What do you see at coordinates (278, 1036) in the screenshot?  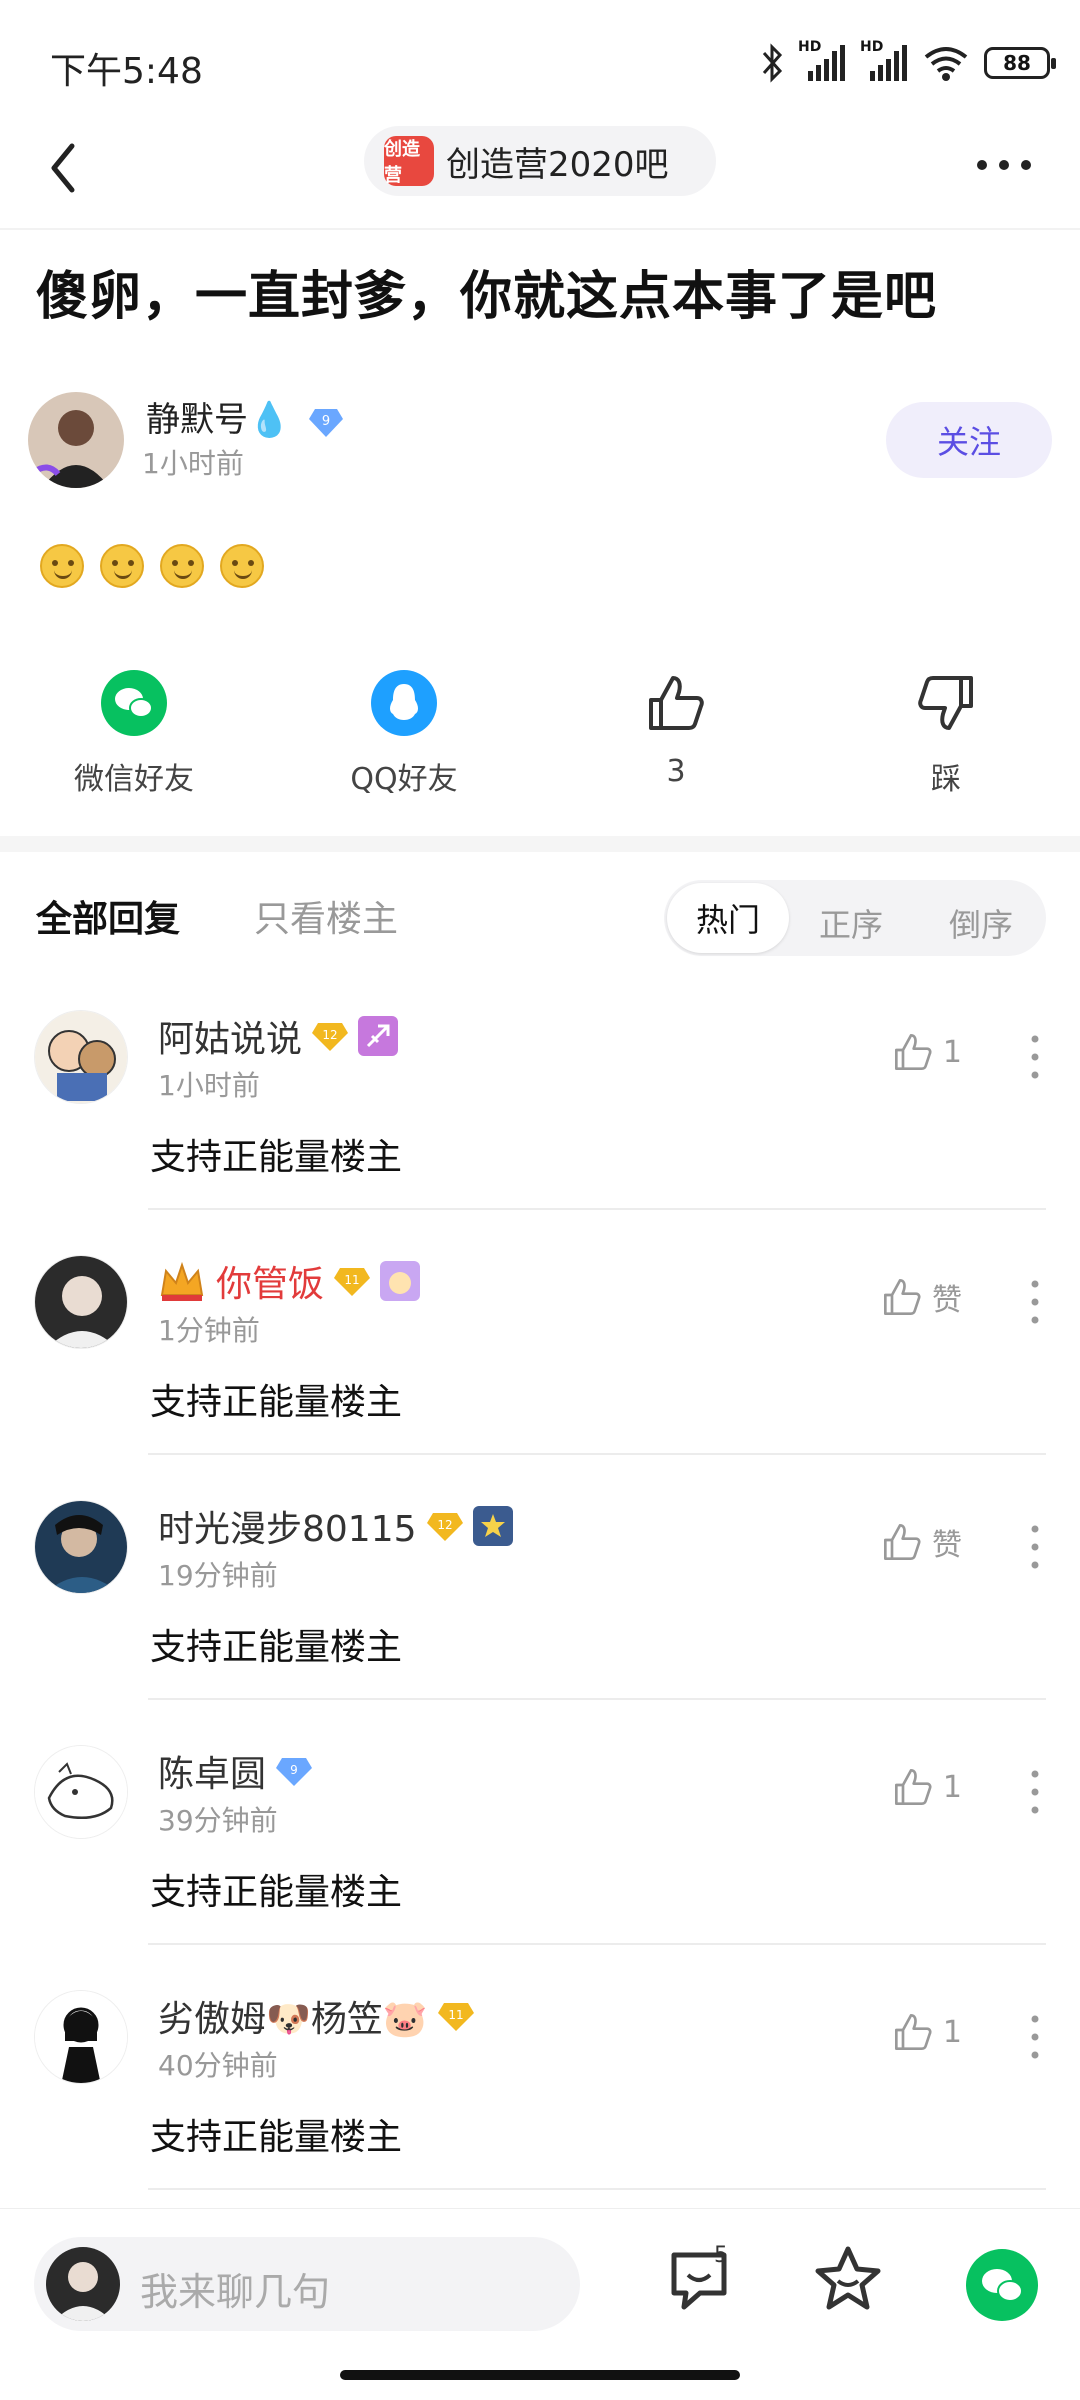 I see `commenter-name: 阿姑说说 12` at bounding box center [278, 1036].